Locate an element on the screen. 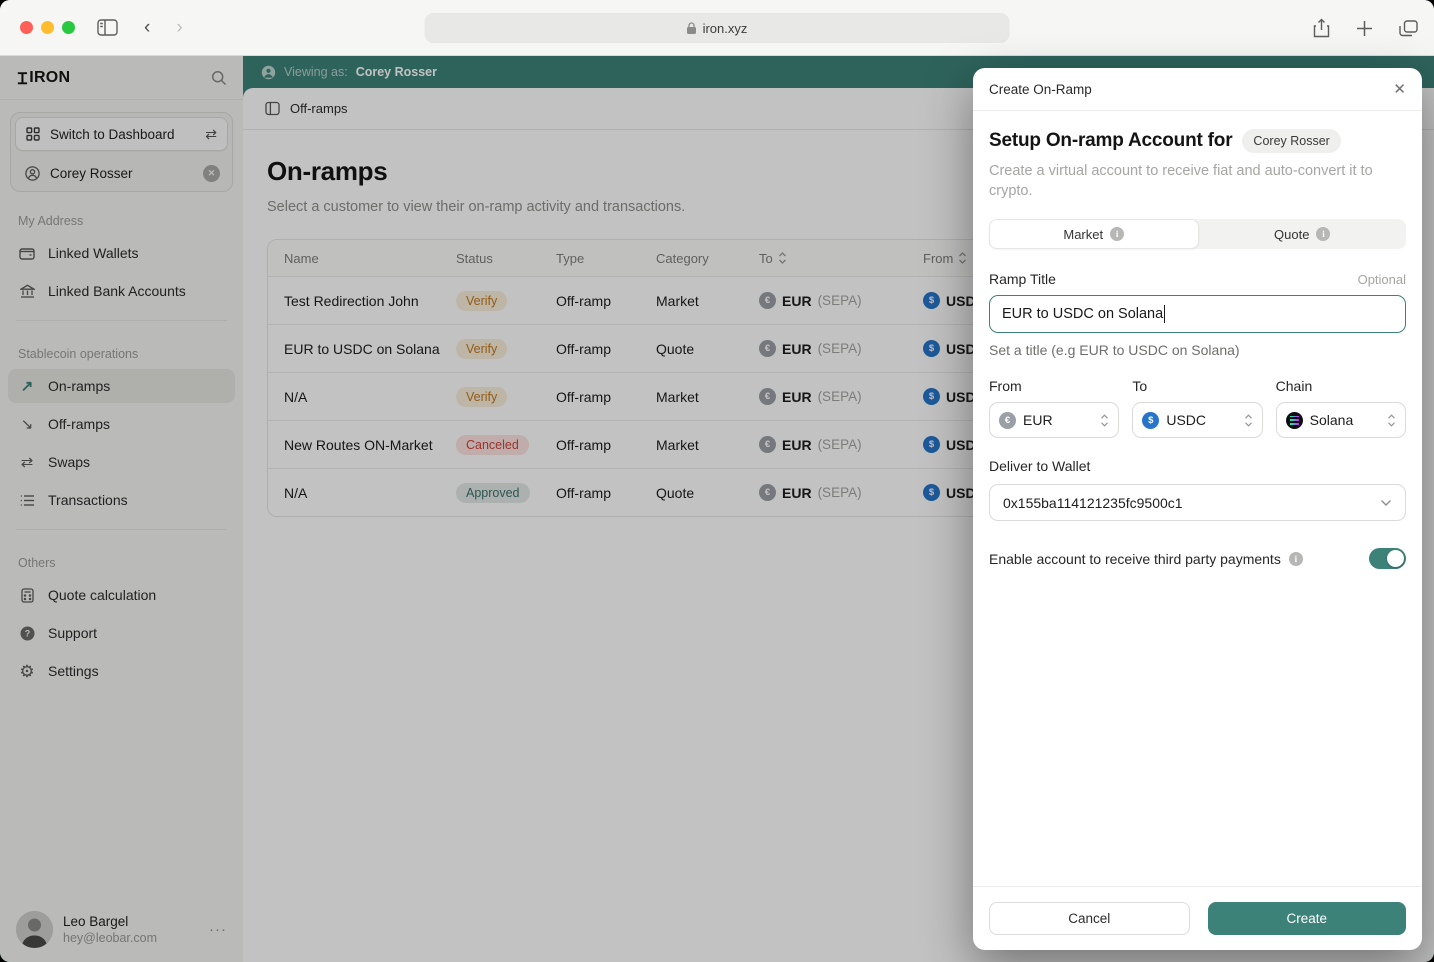 The image size is (1434, 962). lock-icon is located at coordinates (692, 28).